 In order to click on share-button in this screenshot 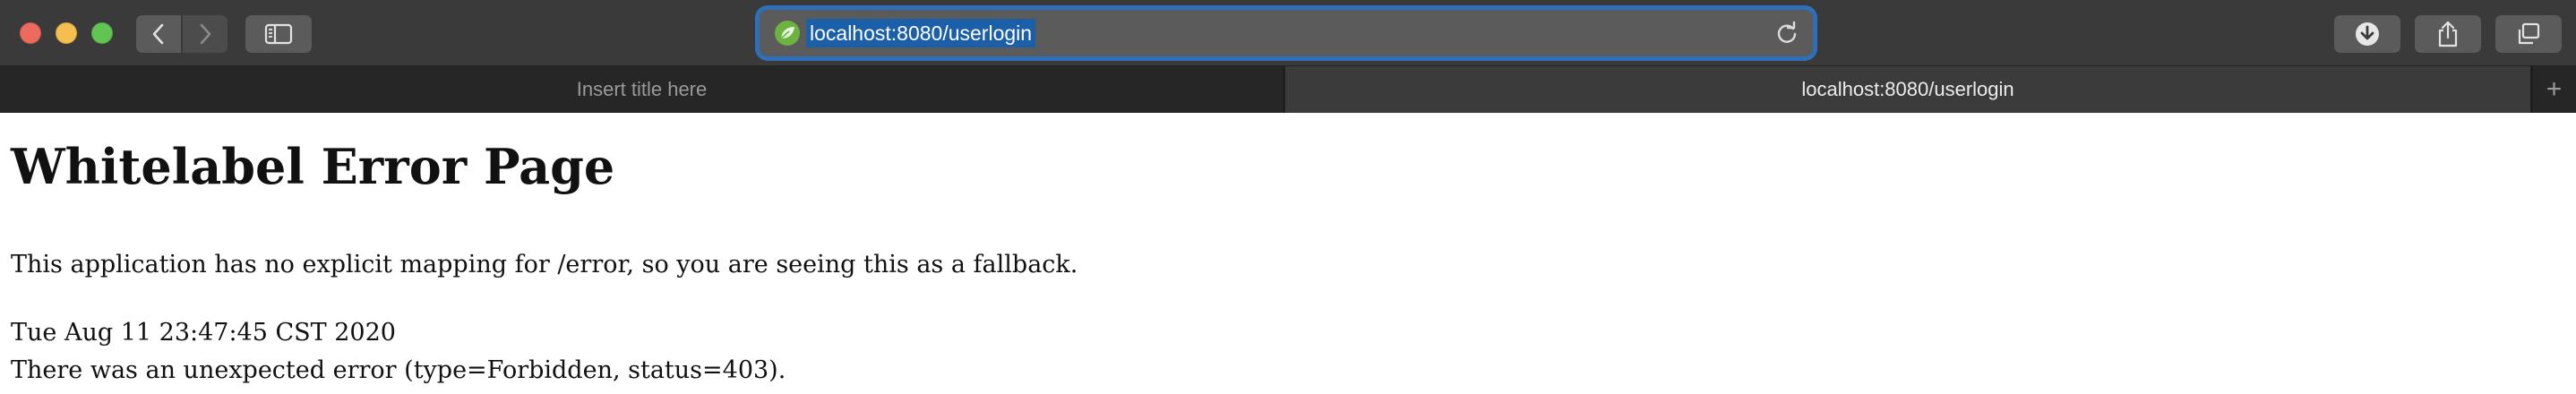, I will do `click(2448, 34)`.